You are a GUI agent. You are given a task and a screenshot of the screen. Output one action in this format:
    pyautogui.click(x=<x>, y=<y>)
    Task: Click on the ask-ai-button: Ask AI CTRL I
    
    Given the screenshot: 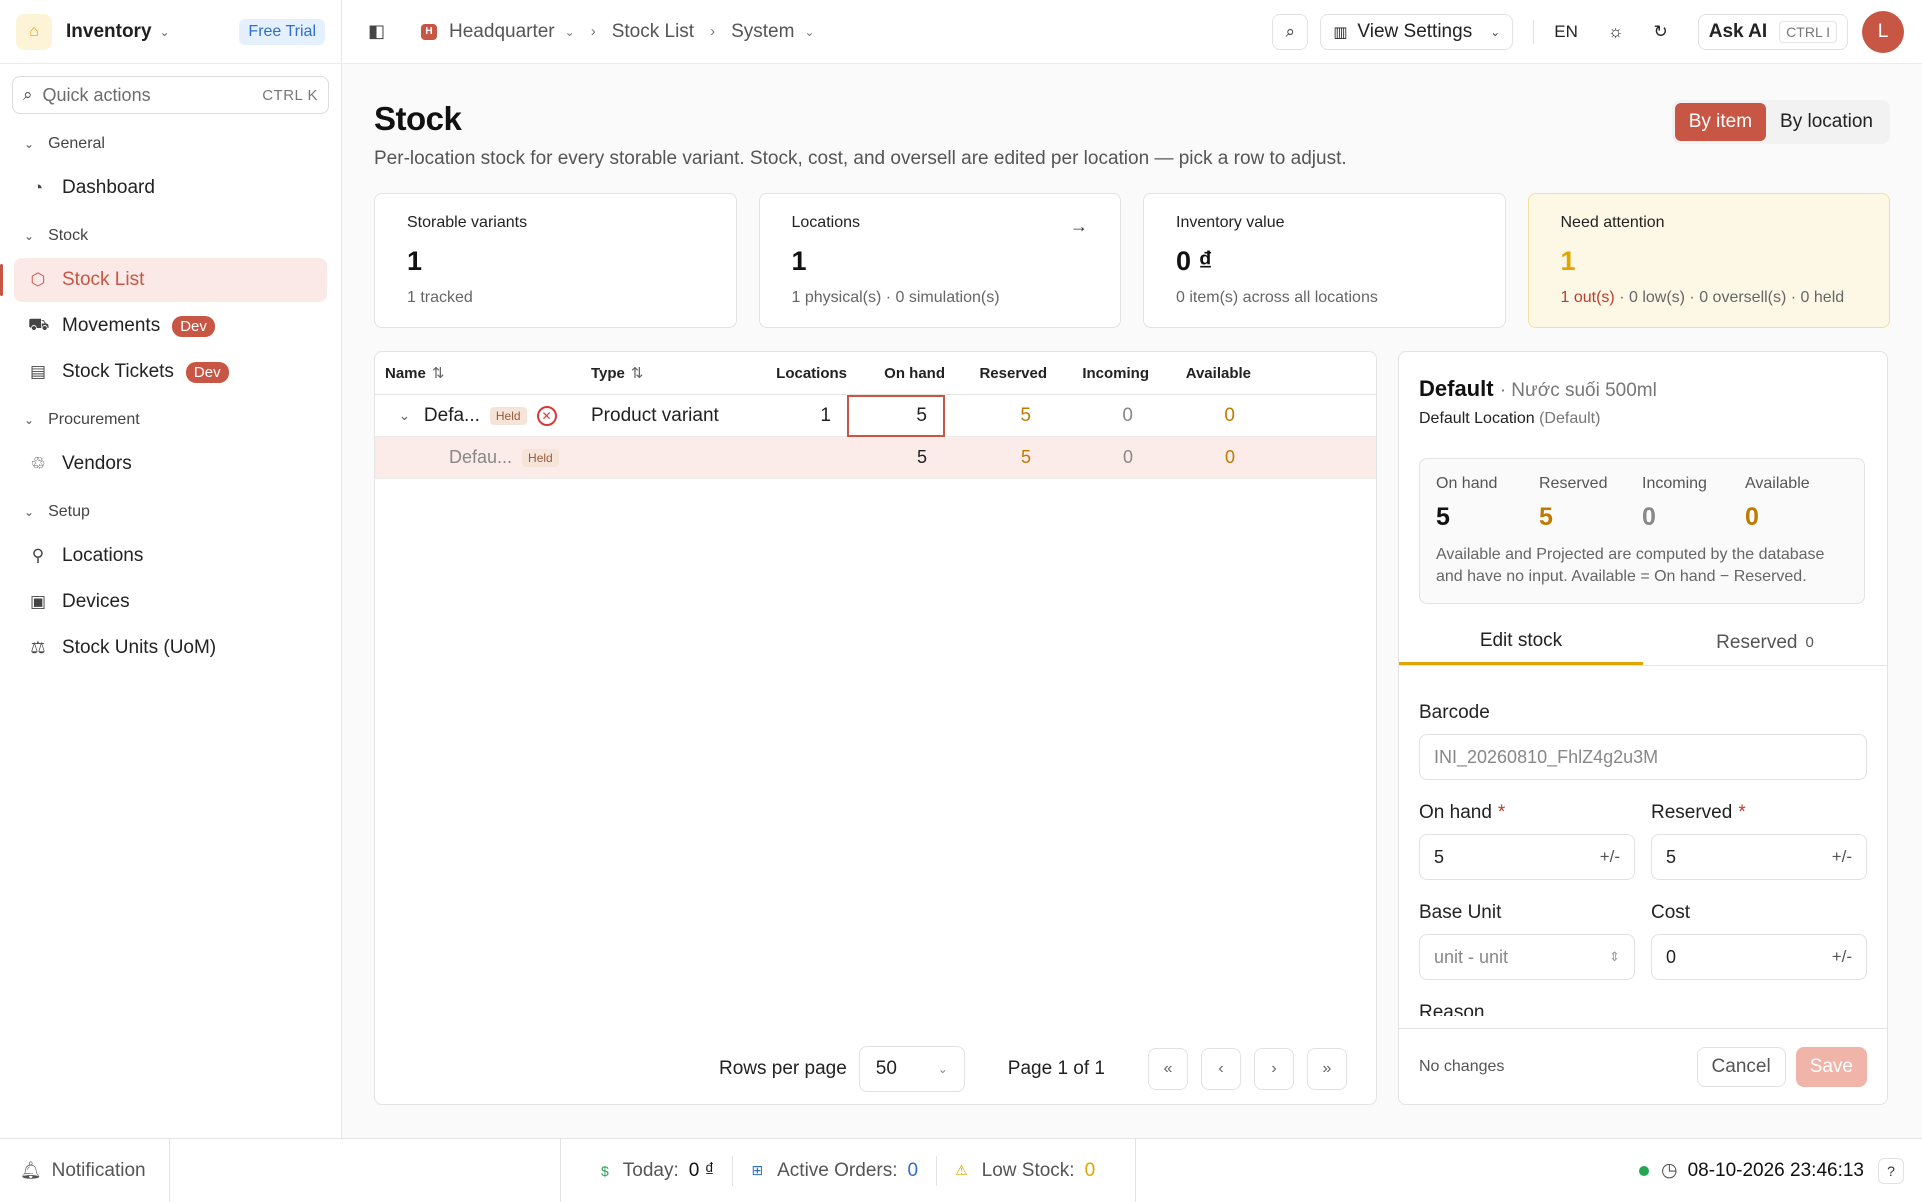 What is the action you would take?
    pyautogui.click(x=1772, y=31)
    